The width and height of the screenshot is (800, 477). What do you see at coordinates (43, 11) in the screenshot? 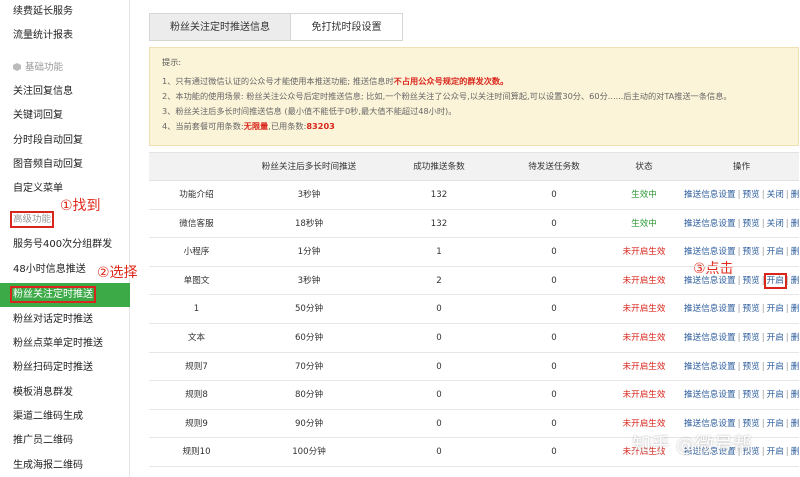
I see `sidebar-item-label: 续费延长服务` at bounding box center [43, 11].